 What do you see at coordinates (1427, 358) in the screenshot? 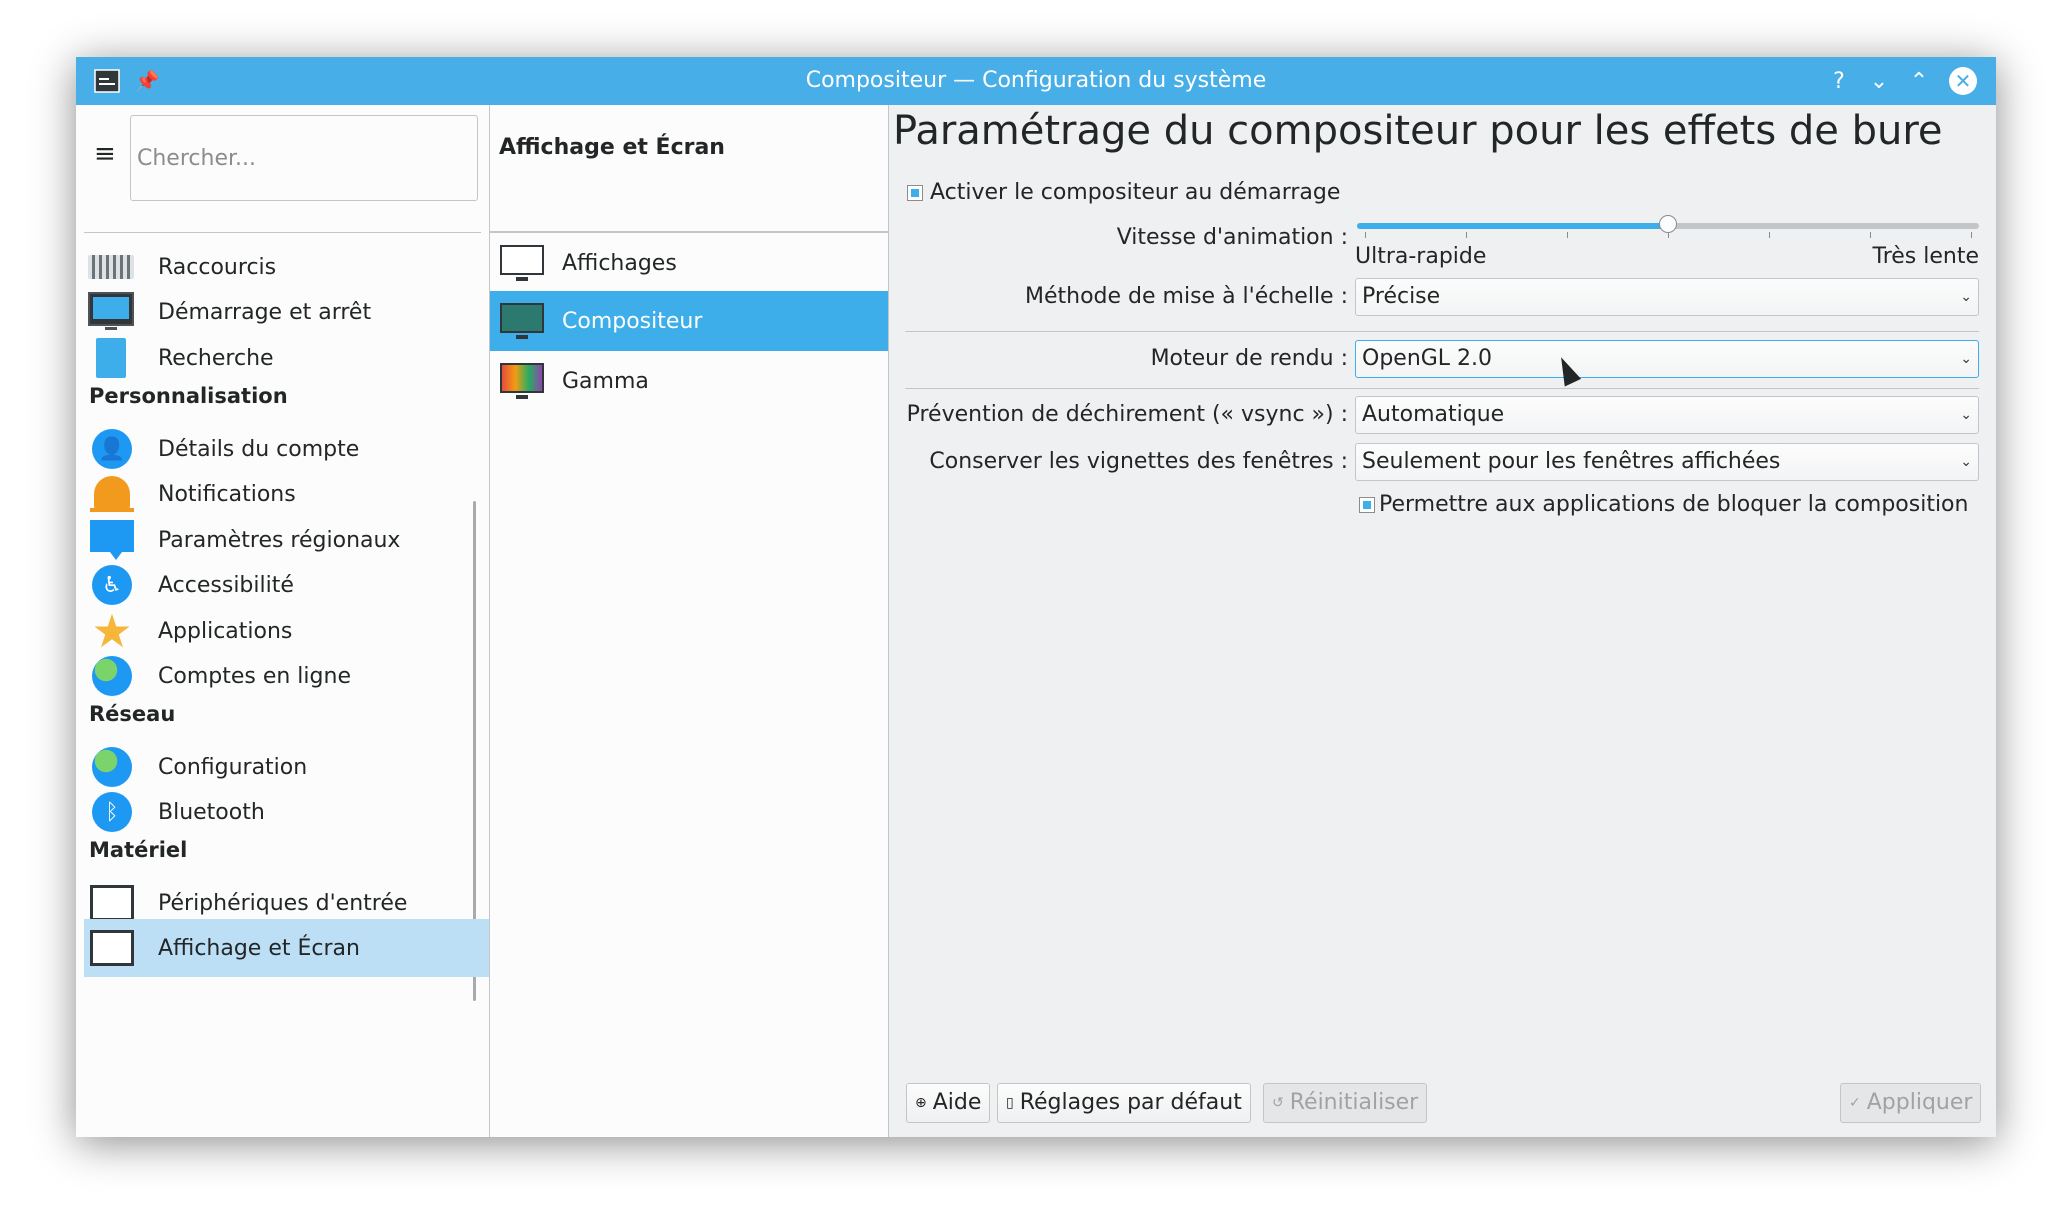
I see `rendering-backend-value: OpenGL 2.0` at bounding box center [1427, 358].